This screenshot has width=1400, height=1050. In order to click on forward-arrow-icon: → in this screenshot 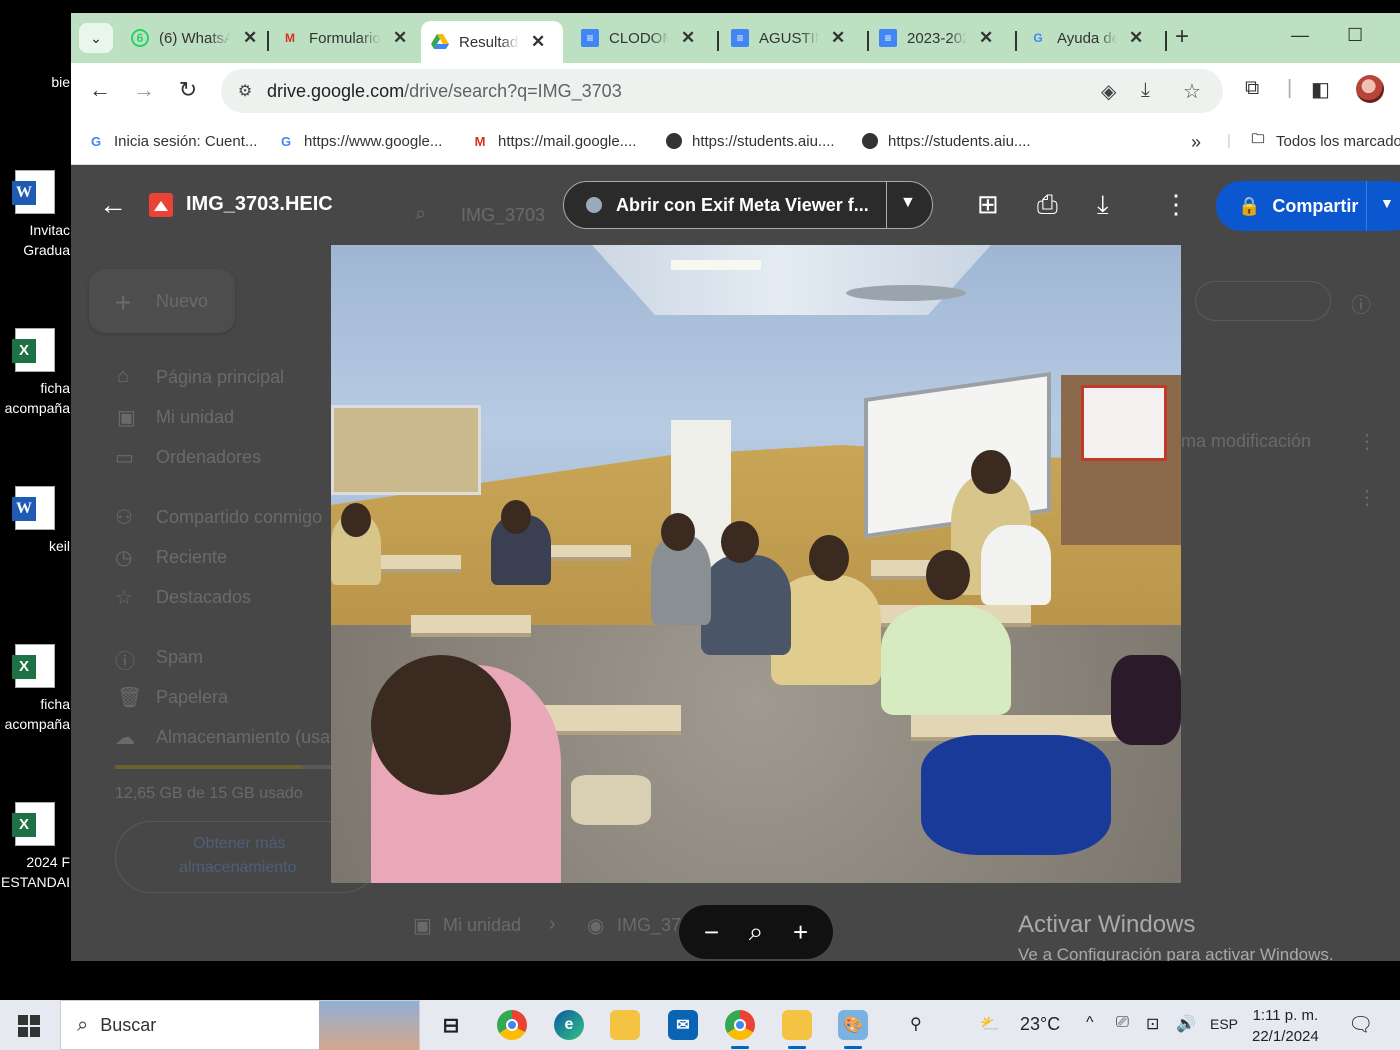, I will do `click(144, 90)`.